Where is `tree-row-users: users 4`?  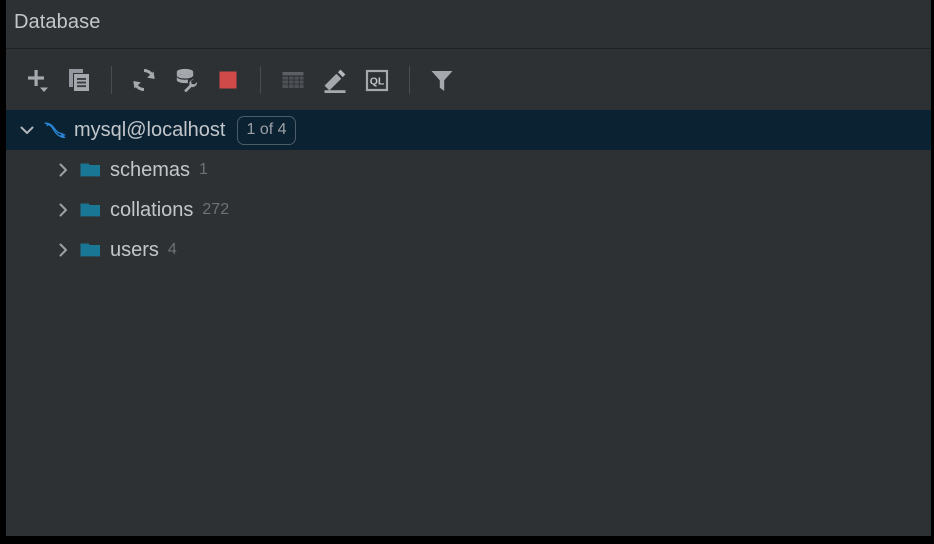
tree-row-users: users 4 is located at coordinates (468, 250).